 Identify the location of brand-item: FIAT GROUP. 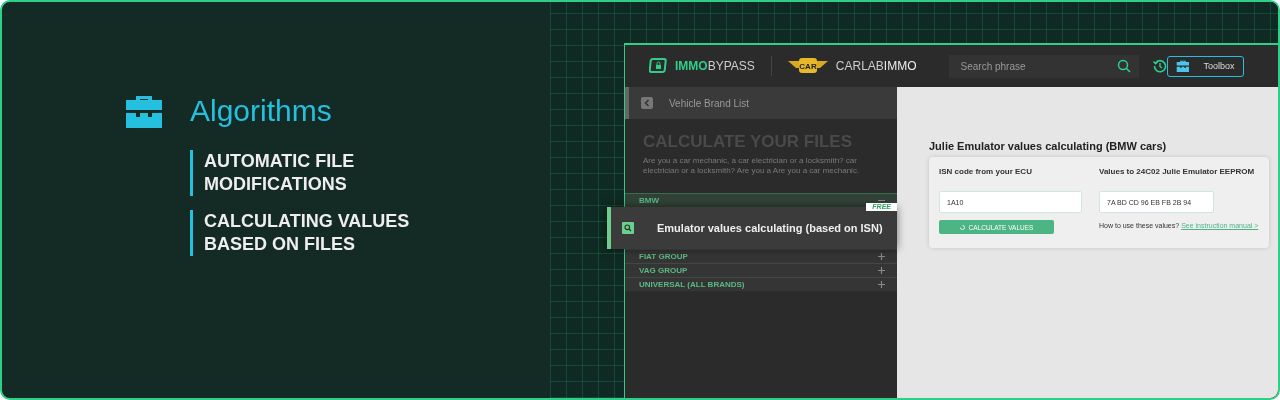
(761, 256).